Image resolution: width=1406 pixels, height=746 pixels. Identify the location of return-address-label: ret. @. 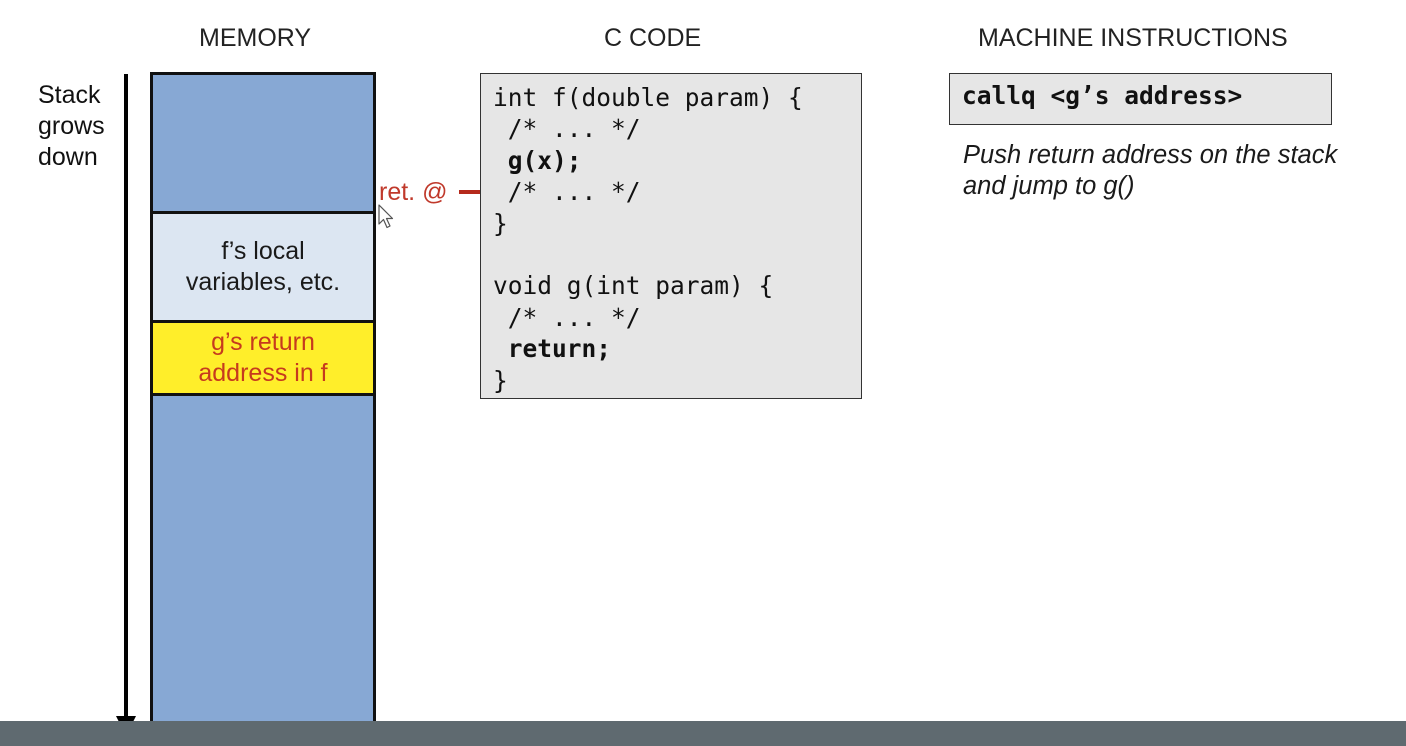
(413, 192).